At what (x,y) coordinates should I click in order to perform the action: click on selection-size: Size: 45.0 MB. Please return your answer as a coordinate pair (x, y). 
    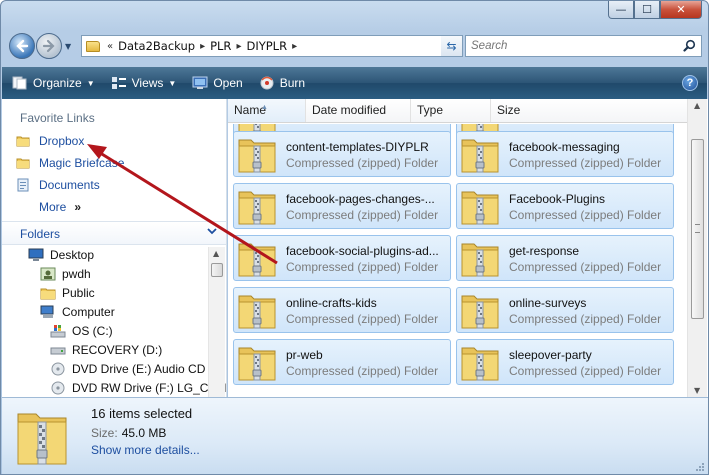
    Looking at the image, I should click on (128, 433).